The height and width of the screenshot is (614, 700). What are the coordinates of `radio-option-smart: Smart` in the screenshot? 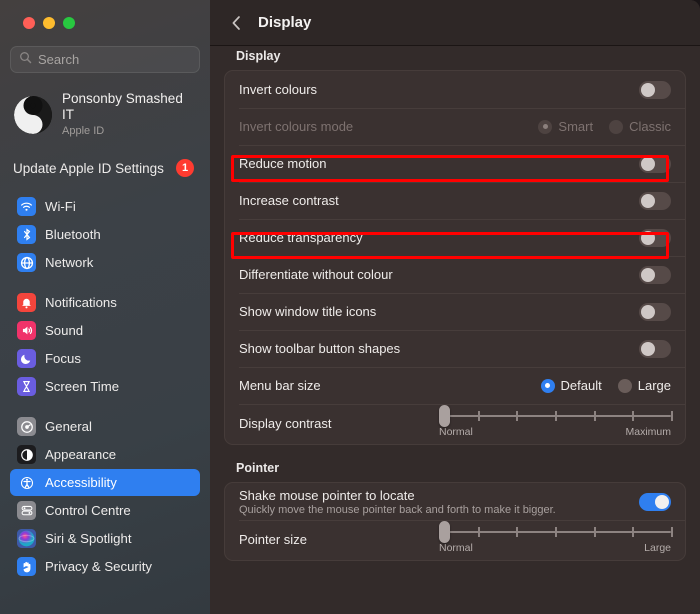 It's located at (565, 126).